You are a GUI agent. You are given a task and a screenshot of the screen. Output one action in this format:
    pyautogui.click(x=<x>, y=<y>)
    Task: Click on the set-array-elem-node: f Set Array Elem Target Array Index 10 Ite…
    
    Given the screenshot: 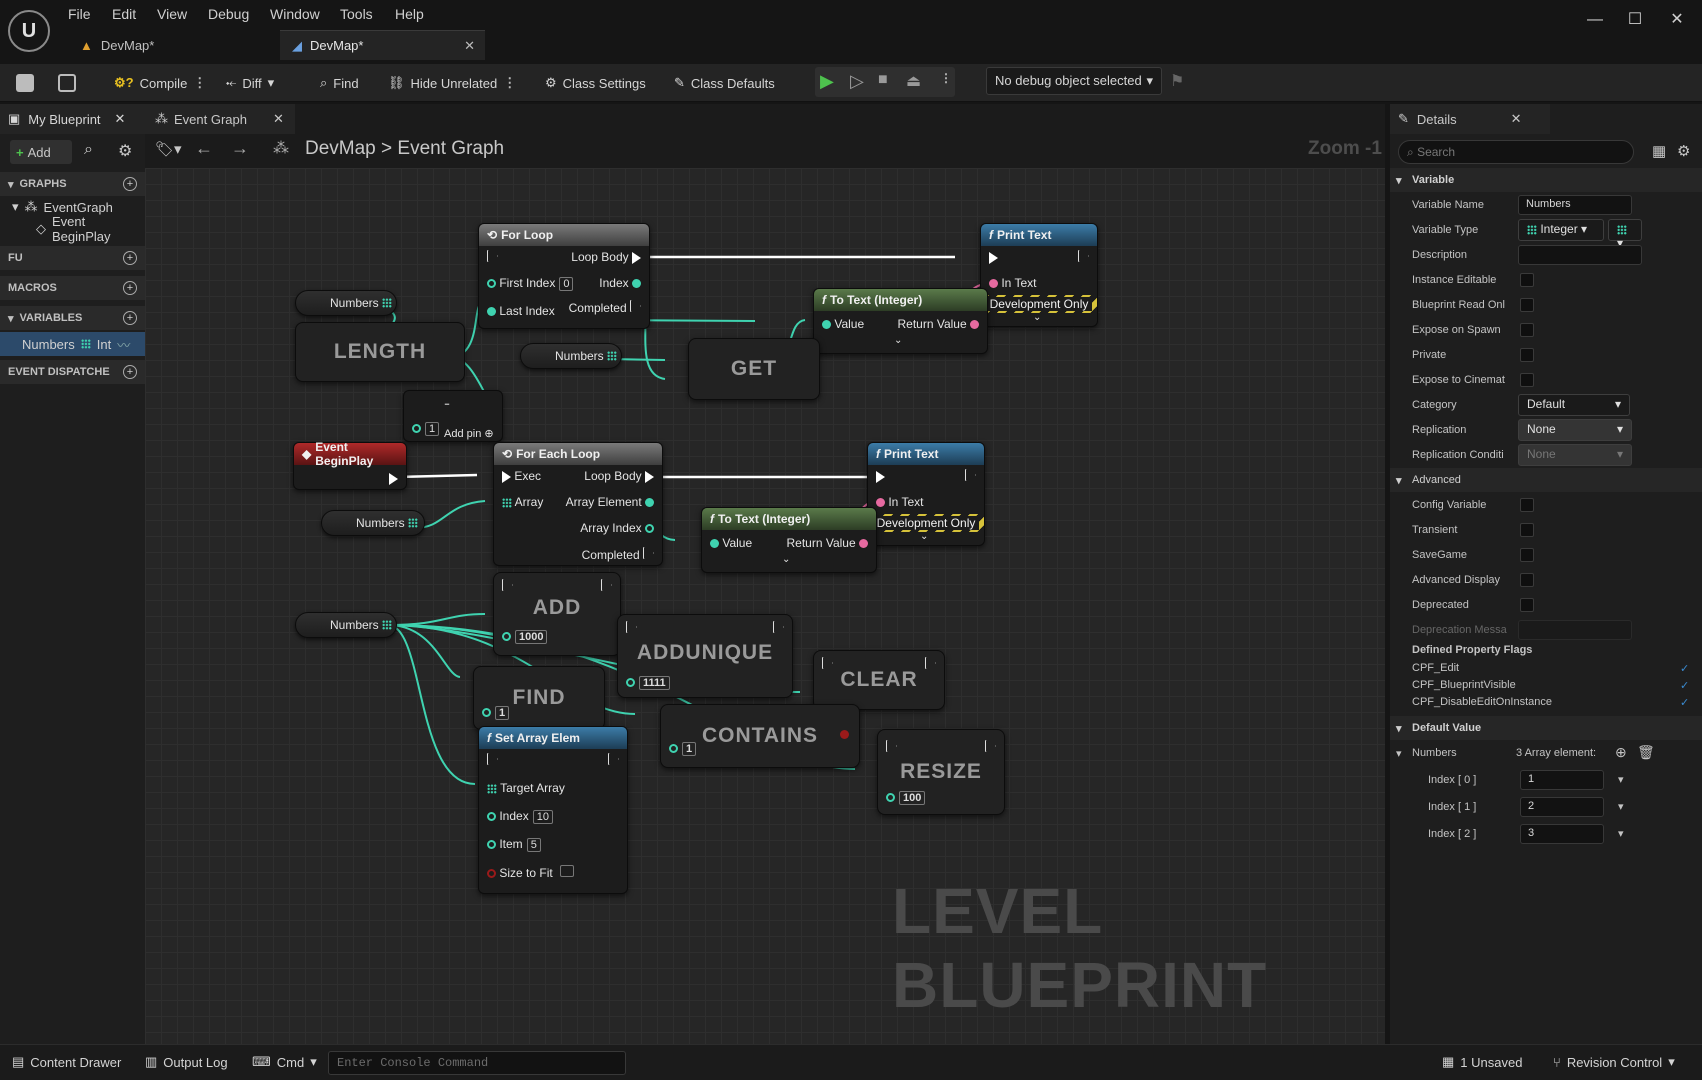 What is the action you would take?
    pyautogui.click(x=553, y=810)
    